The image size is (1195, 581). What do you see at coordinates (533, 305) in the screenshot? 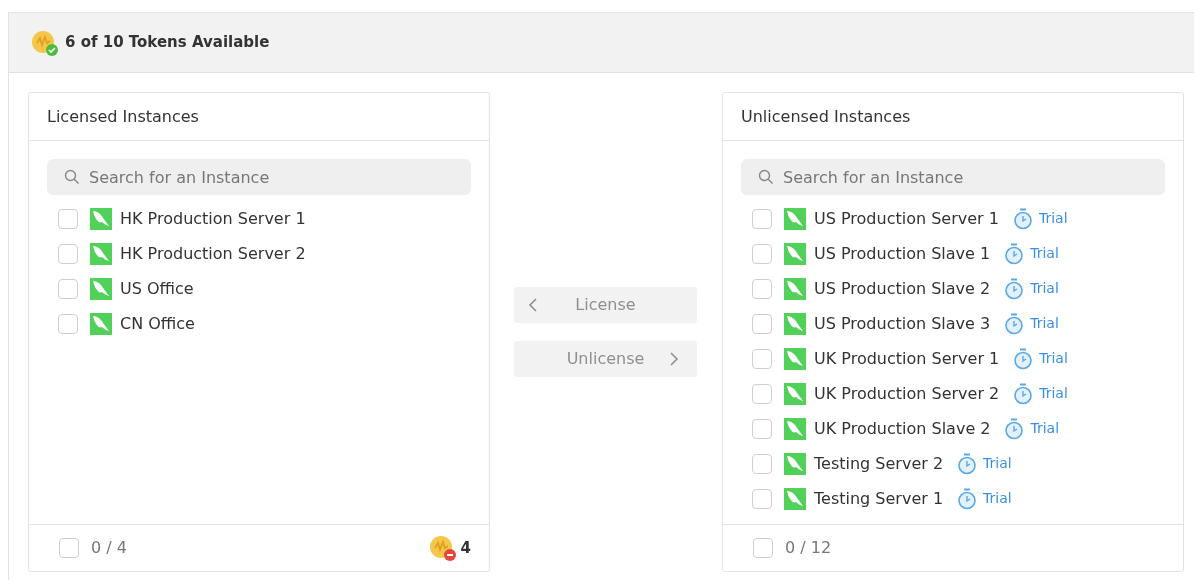
I see `chevron-left-icon` at bounding box center [533, 305].